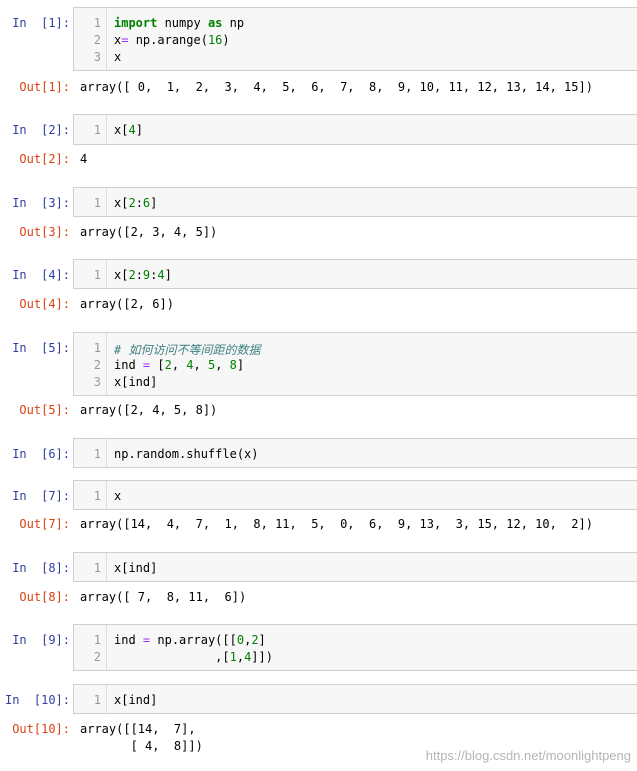 Image resolution: width=637 pixels, height=771 pixels. I want to click on output-text-5: array([2, 4, 5, 8]), so click(149, 410).